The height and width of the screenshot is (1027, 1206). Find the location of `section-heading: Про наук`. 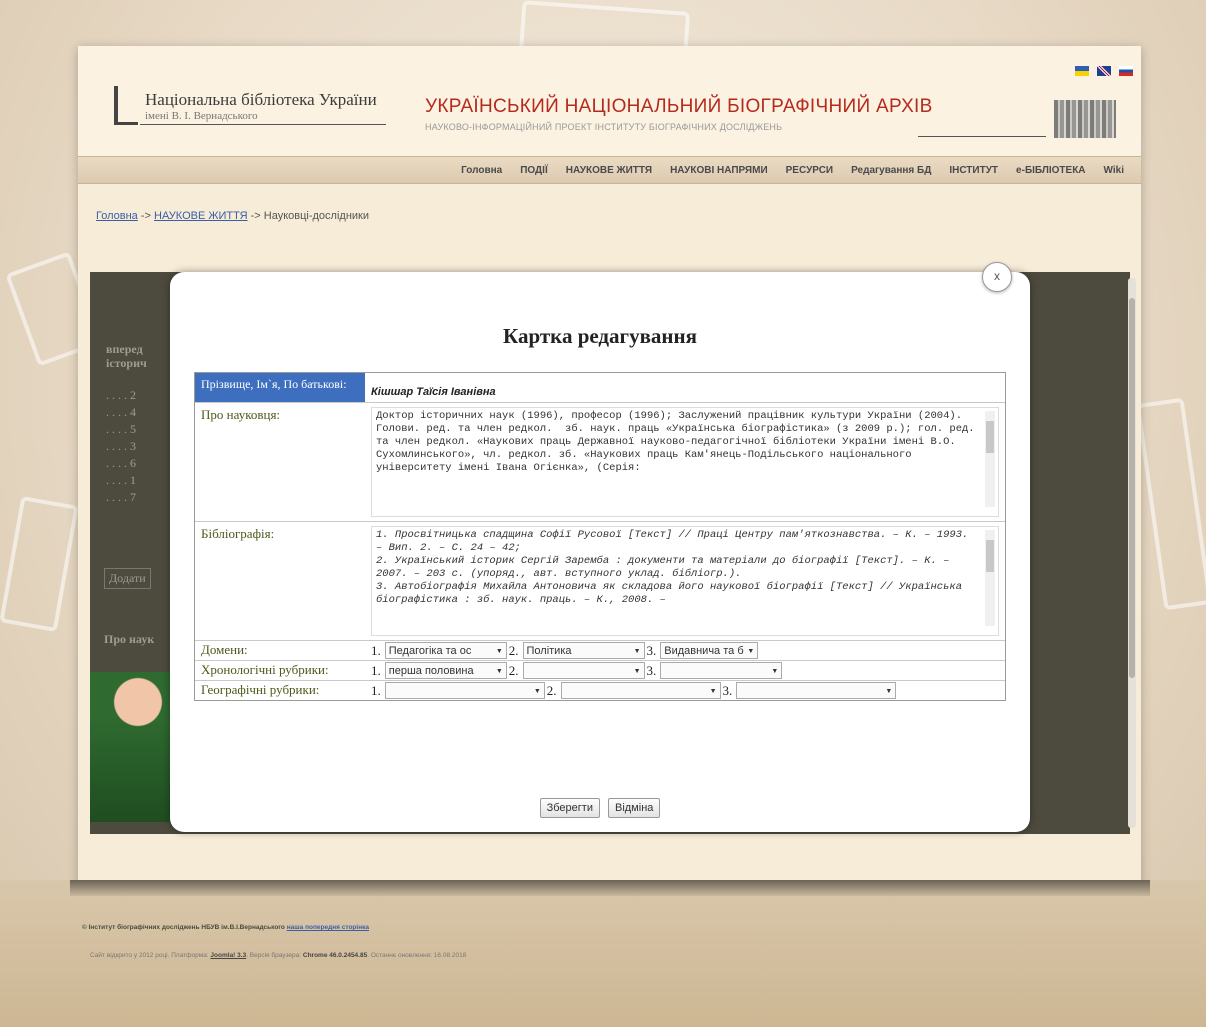

section-heading: Про наук is located at coordinates (129, 639).